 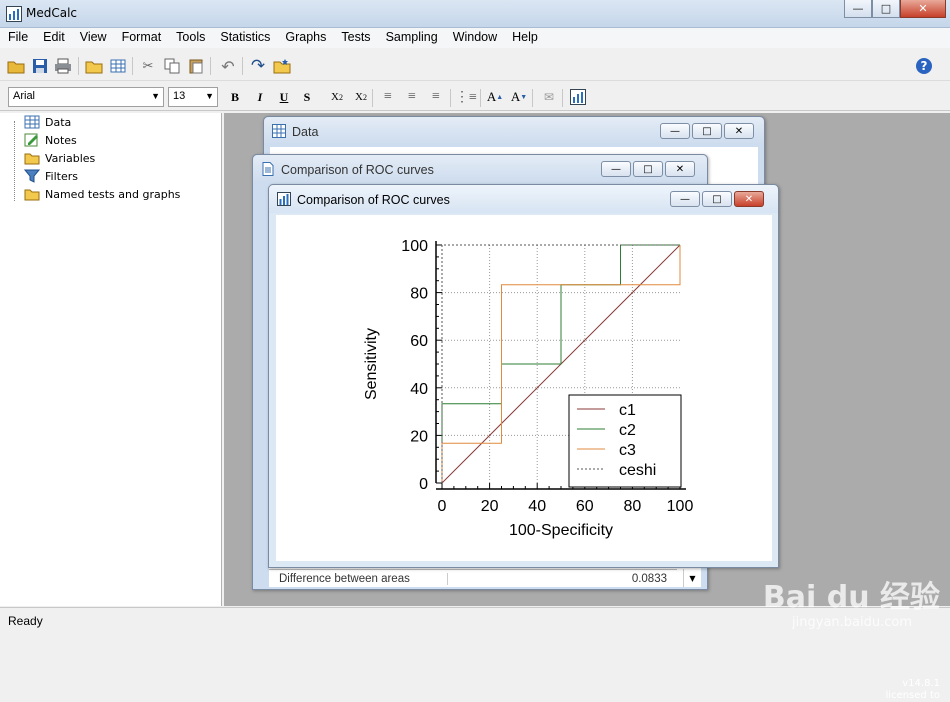 I want to click on symbol-icon: S, so click(x=307, y=97).